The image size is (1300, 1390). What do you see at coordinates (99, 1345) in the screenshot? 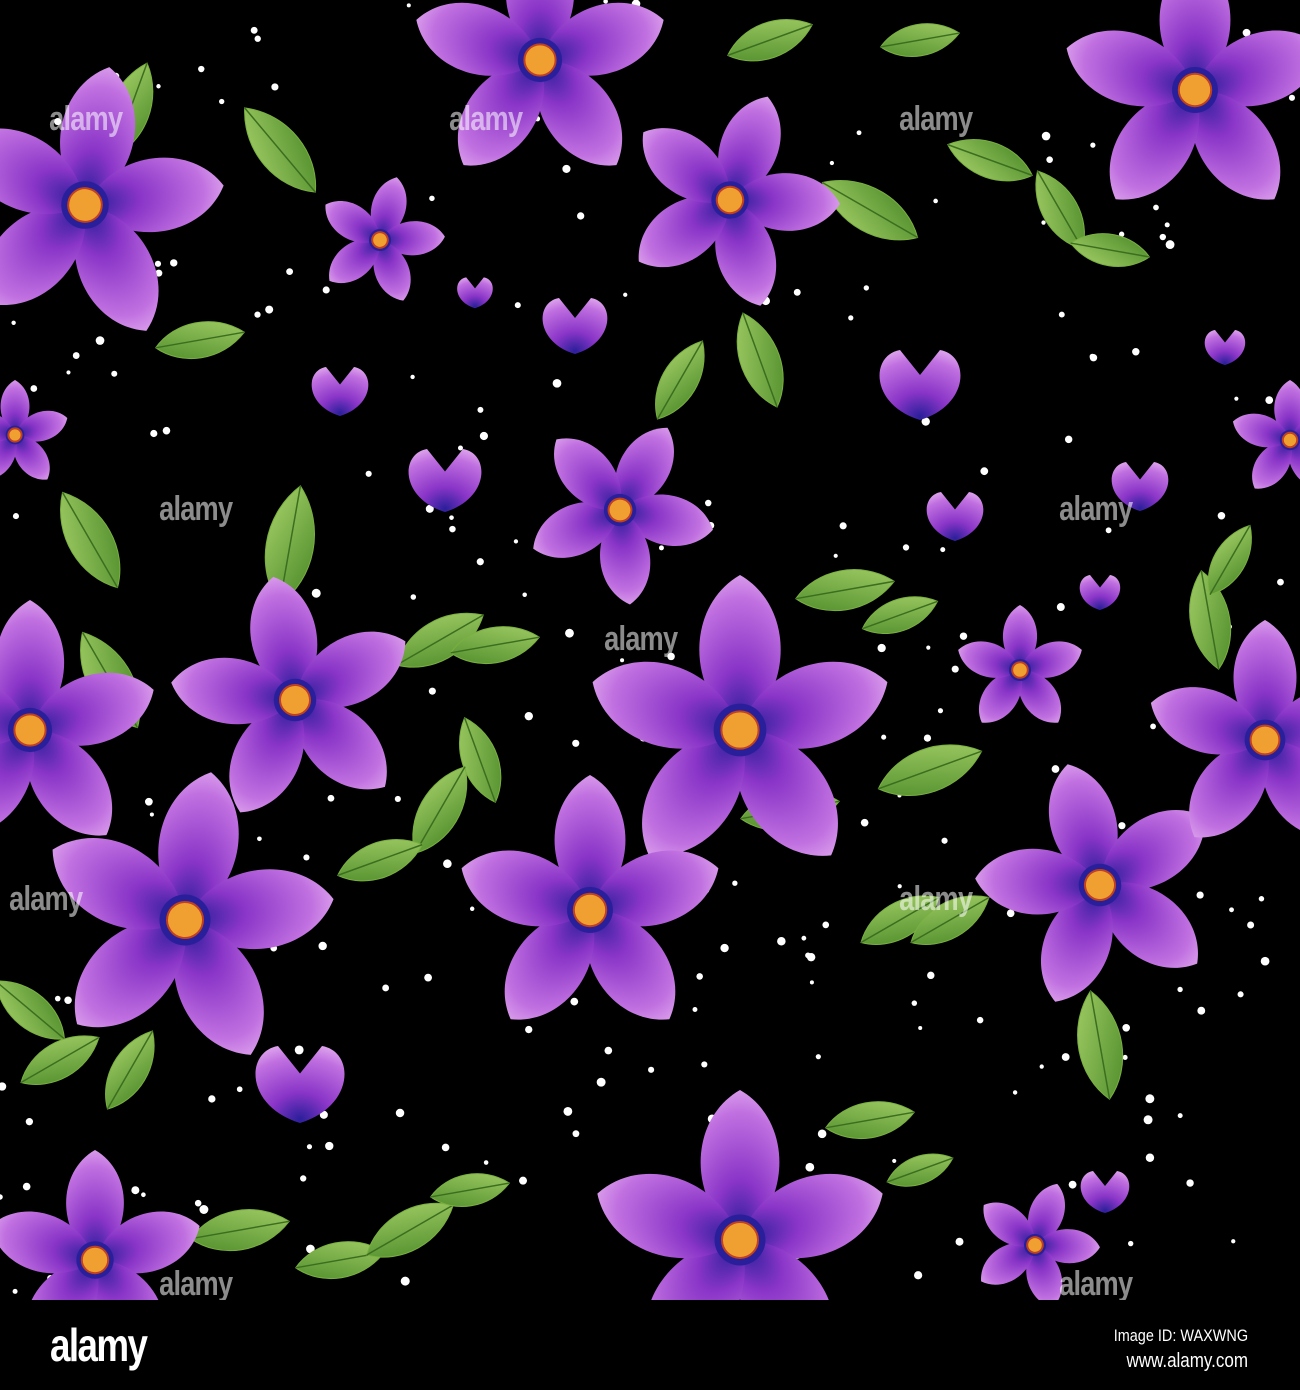
I see `alamy-logo: alamy` at bounding box center [99, 1345].